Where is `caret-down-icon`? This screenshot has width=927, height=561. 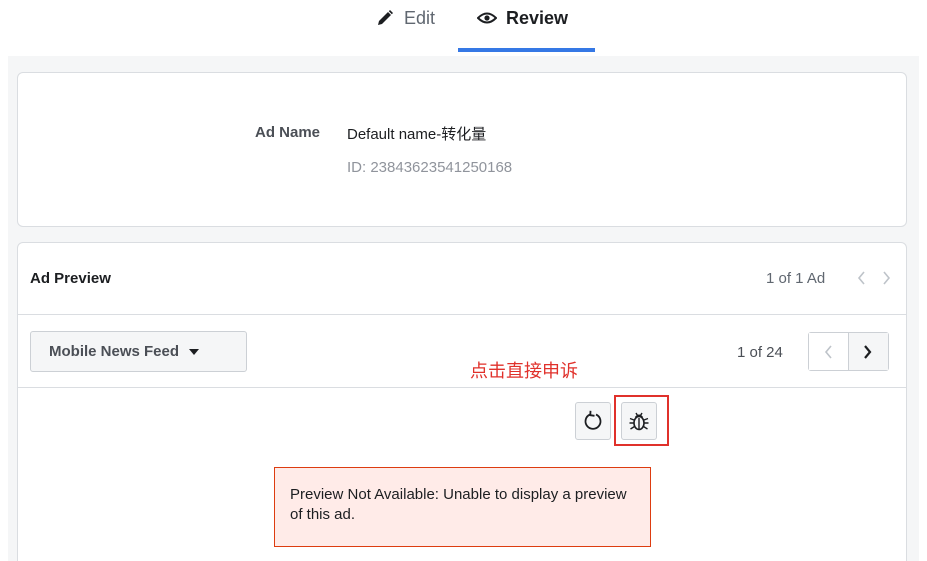 caret-down-icon is located at coordinates (194, 351).